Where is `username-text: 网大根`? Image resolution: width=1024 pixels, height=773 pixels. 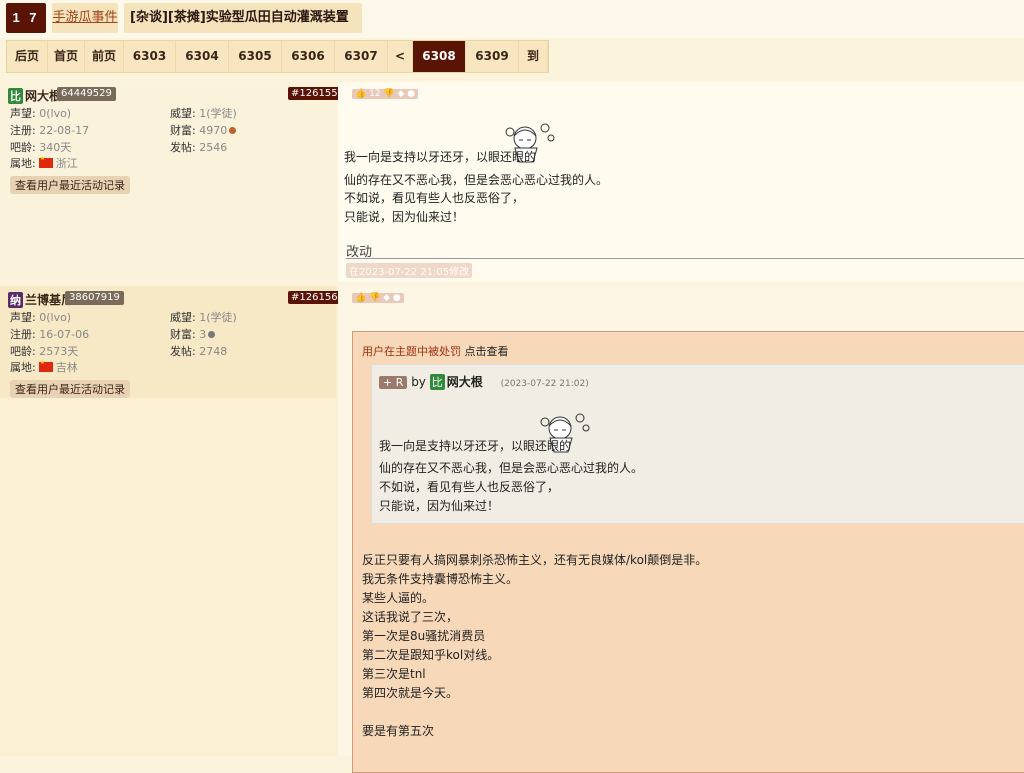 username-text: 网大根 is located at coordinates (43, 96).